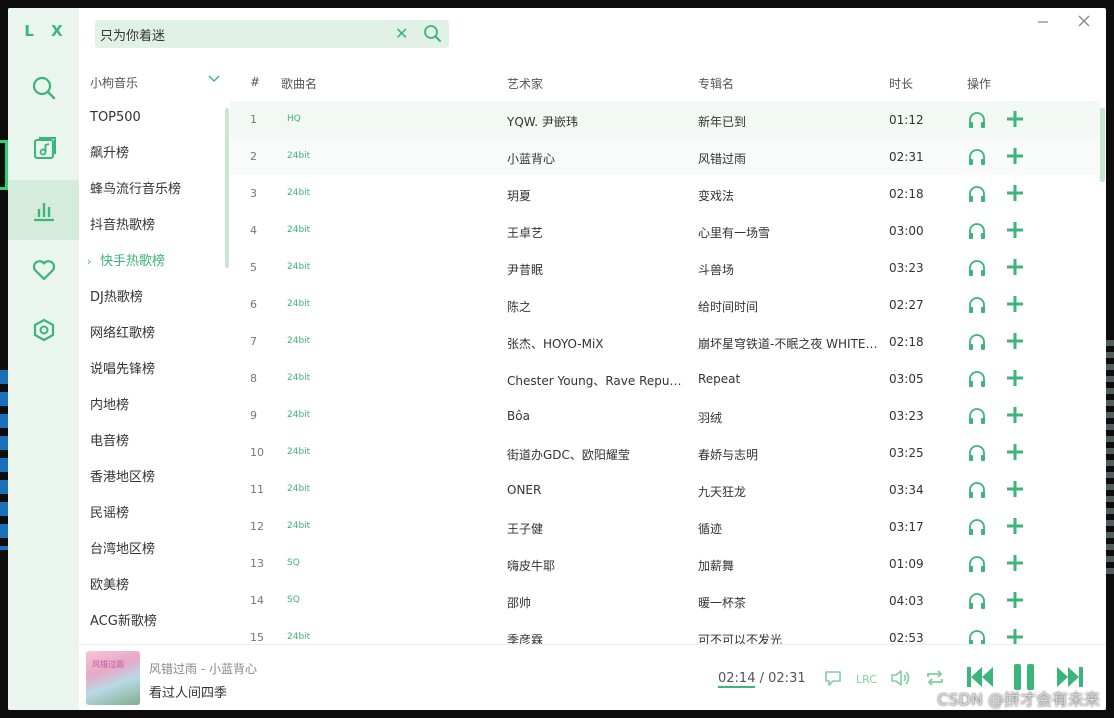 The width and height of the screenshot is (1114, 718). Describe the element at coordinates (152, 406) in the screenshot. I see `list-item: 内地榜` at that location.